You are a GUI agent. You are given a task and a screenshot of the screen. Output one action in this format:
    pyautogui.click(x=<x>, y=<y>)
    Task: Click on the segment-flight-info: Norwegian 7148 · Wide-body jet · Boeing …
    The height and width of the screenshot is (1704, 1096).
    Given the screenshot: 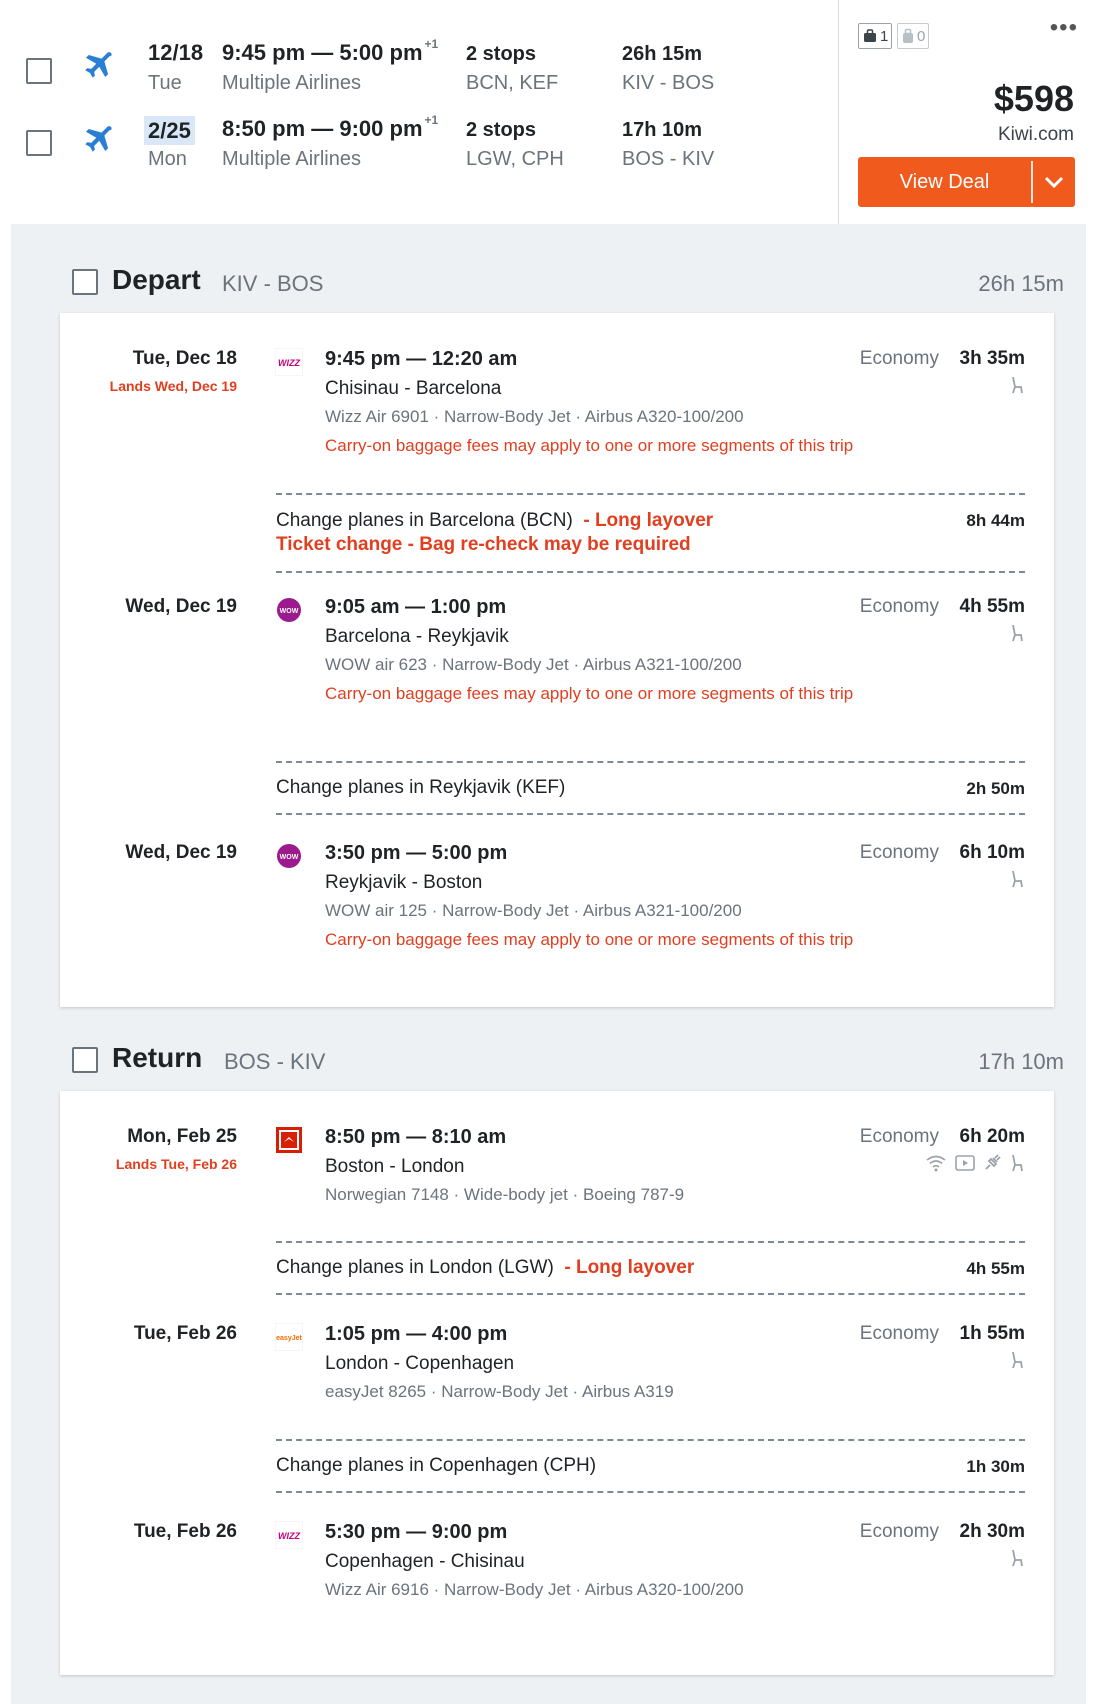 What is the action you would take?
    pyautogui.click(x=505, y=1194)
    